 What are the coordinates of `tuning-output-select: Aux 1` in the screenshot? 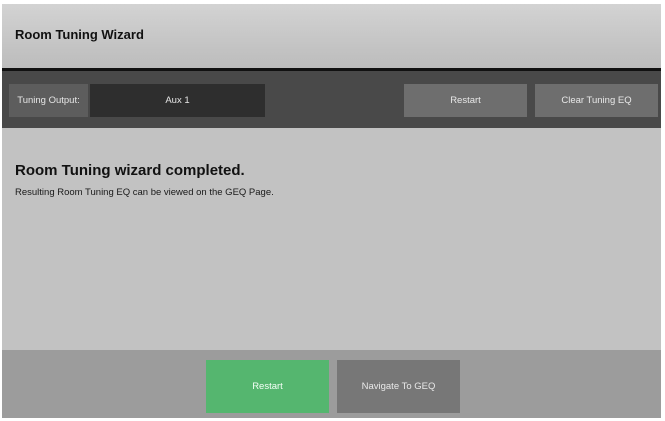 It's located at (177, 100).